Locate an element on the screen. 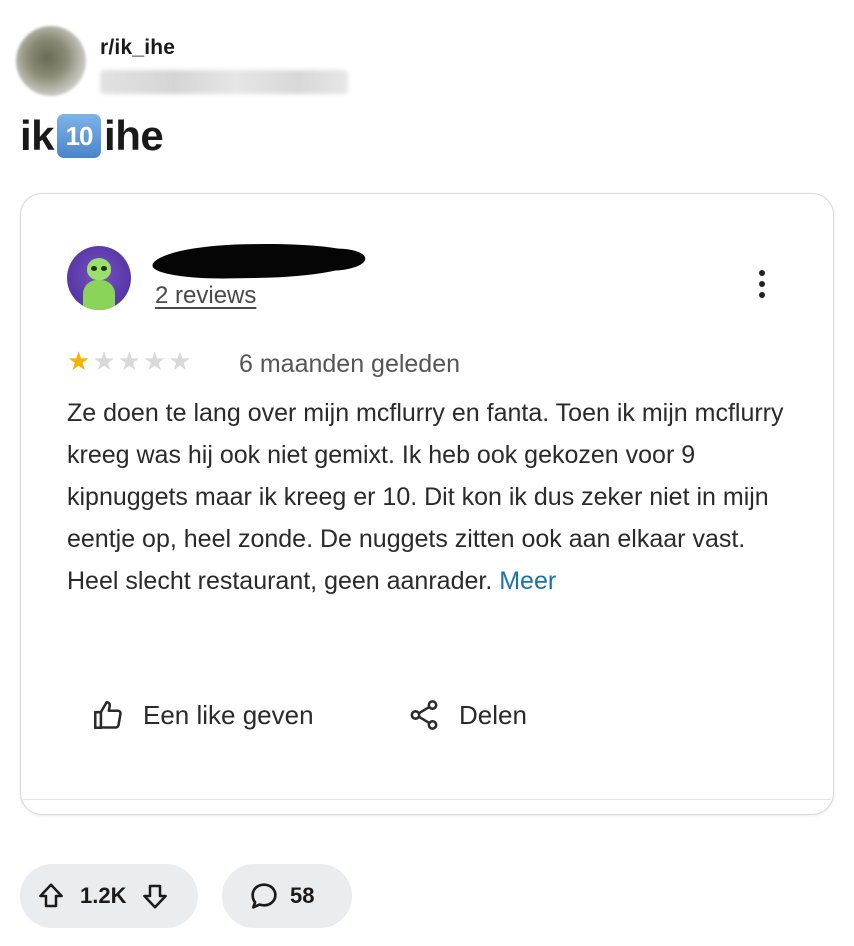  share-action: Delen is located at coordinates (467, 715).